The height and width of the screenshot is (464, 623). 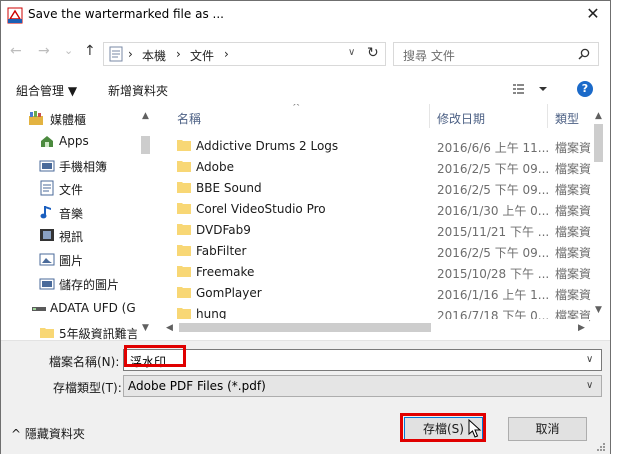 What do you see at coordinates (496, 54) in the screenshot?
I see `search-box: 搜尋 文件` at bounding box center [496, 54].